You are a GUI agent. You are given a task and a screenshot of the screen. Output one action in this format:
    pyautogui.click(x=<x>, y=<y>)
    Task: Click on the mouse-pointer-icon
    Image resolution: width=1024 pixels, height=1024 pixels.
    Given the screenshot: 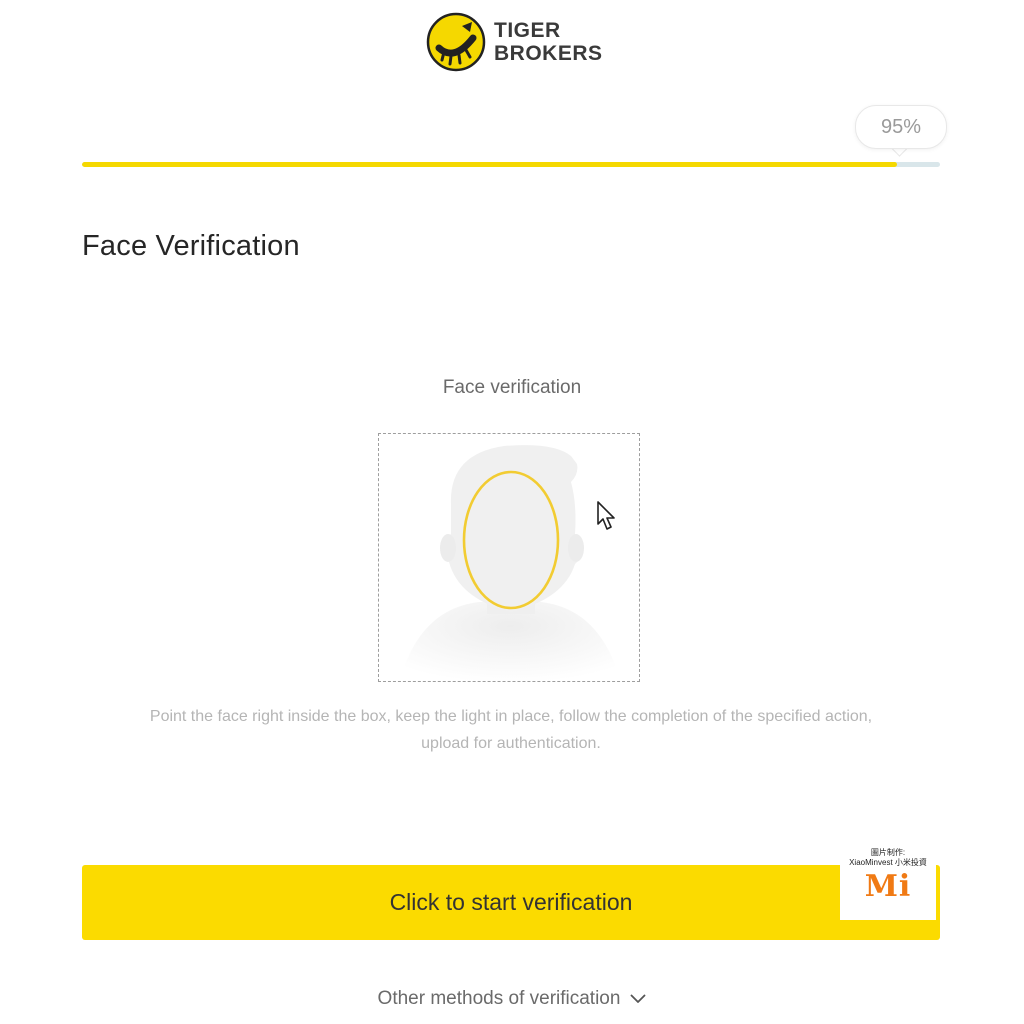 What is the action you would take?
    pyautogui.click(x=606, y=515)
    